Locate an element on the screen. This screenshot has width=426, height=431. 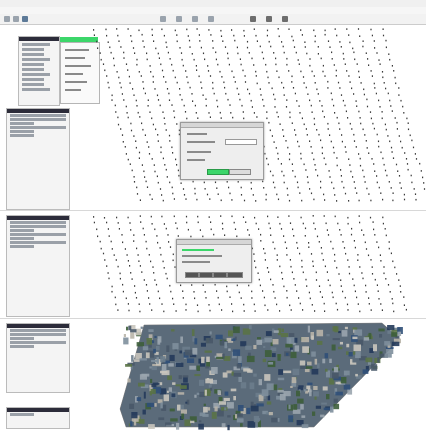
list-item is located at coordinates (22, 123).